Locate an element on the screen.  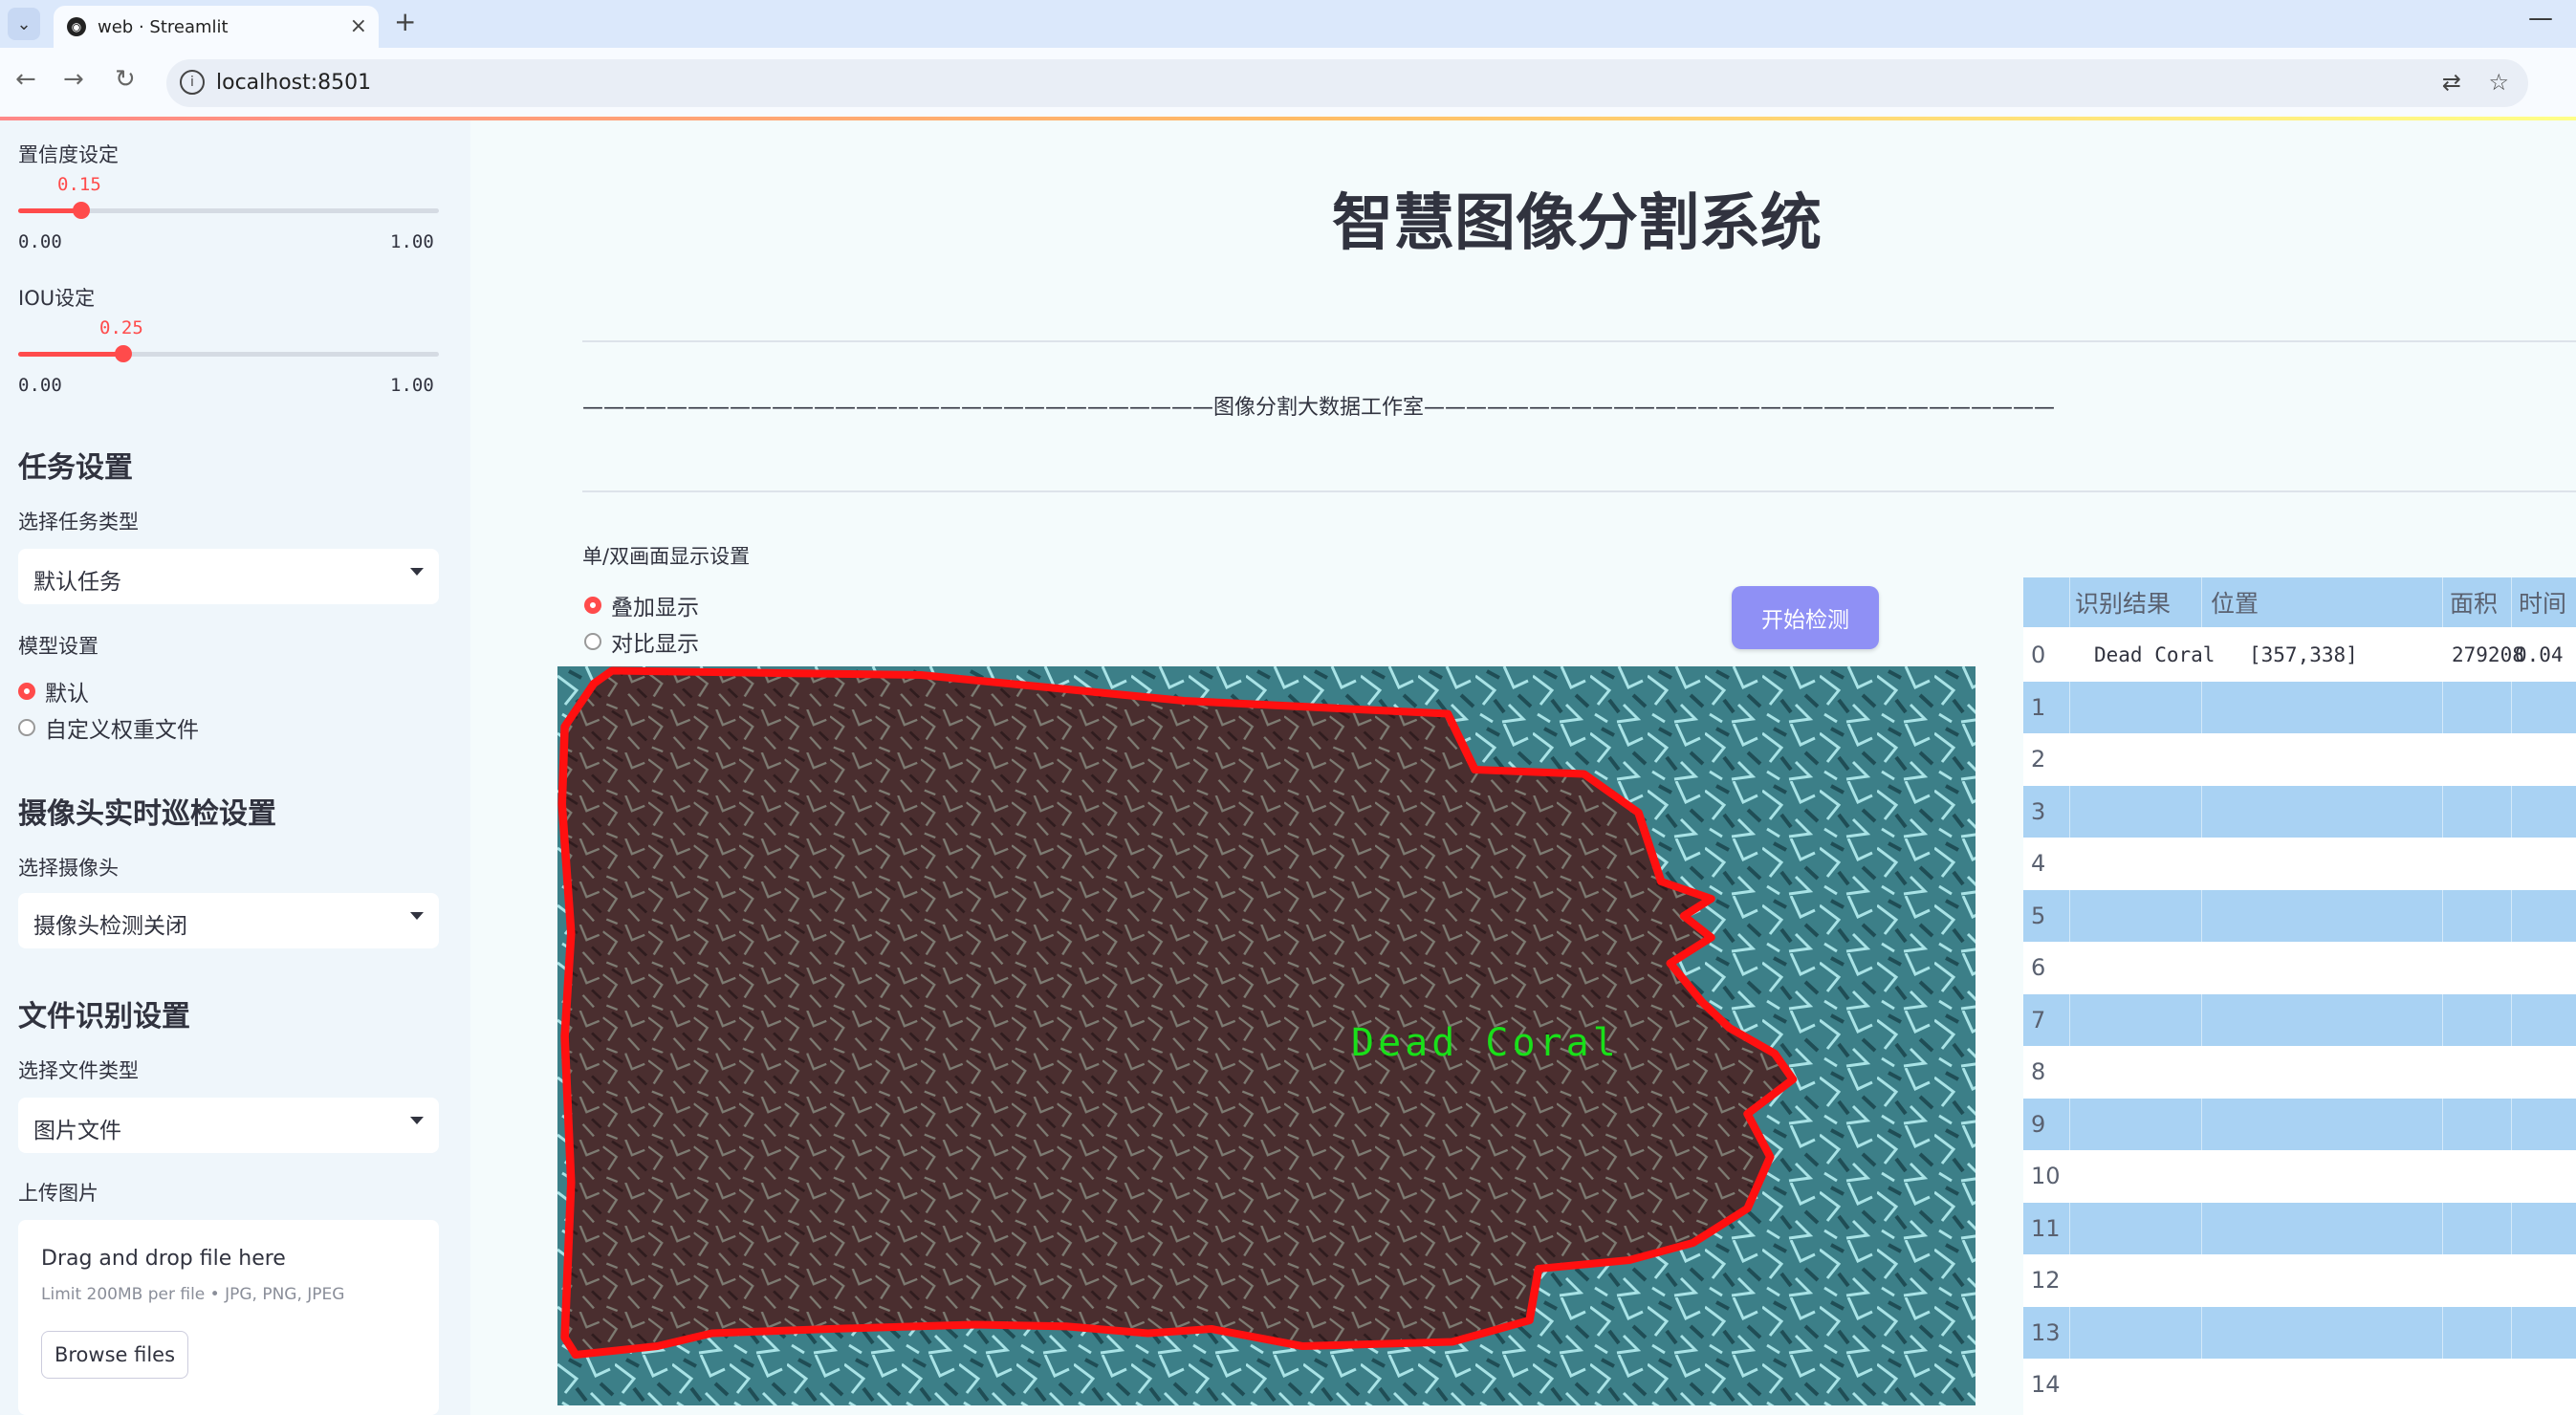
back-icon: ← is located at coordinates (25, 79).